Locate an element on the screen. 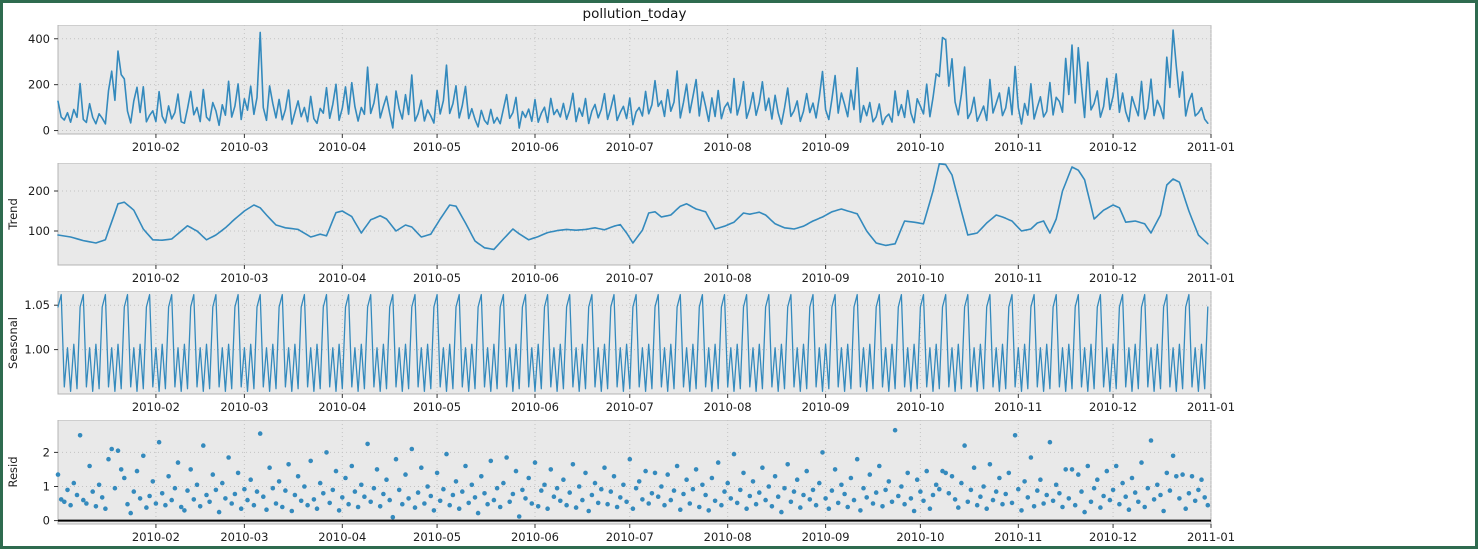 This screenshot has height=549, width=1478. y-tick-label: 200 is located at coordinates (39, 85).